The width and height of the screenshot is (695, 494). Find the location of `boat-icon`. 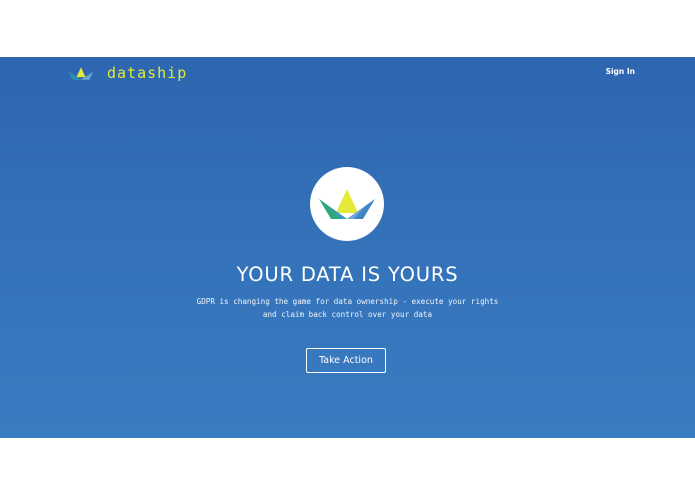

boat-icon is located at coordinates (81, 73).